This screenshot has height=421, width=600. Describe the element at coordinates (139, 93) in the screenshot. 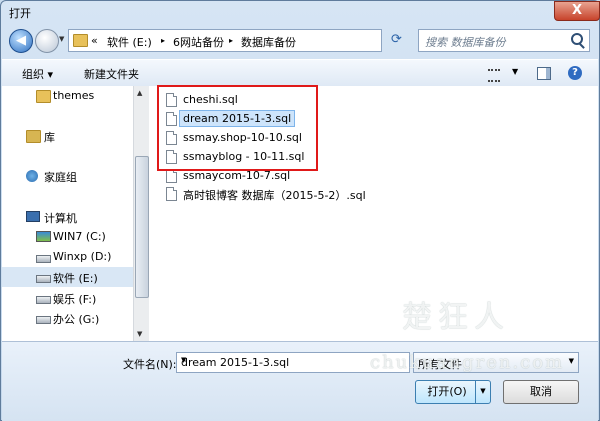

I see `scroll-up-icon: ▲` at that location.